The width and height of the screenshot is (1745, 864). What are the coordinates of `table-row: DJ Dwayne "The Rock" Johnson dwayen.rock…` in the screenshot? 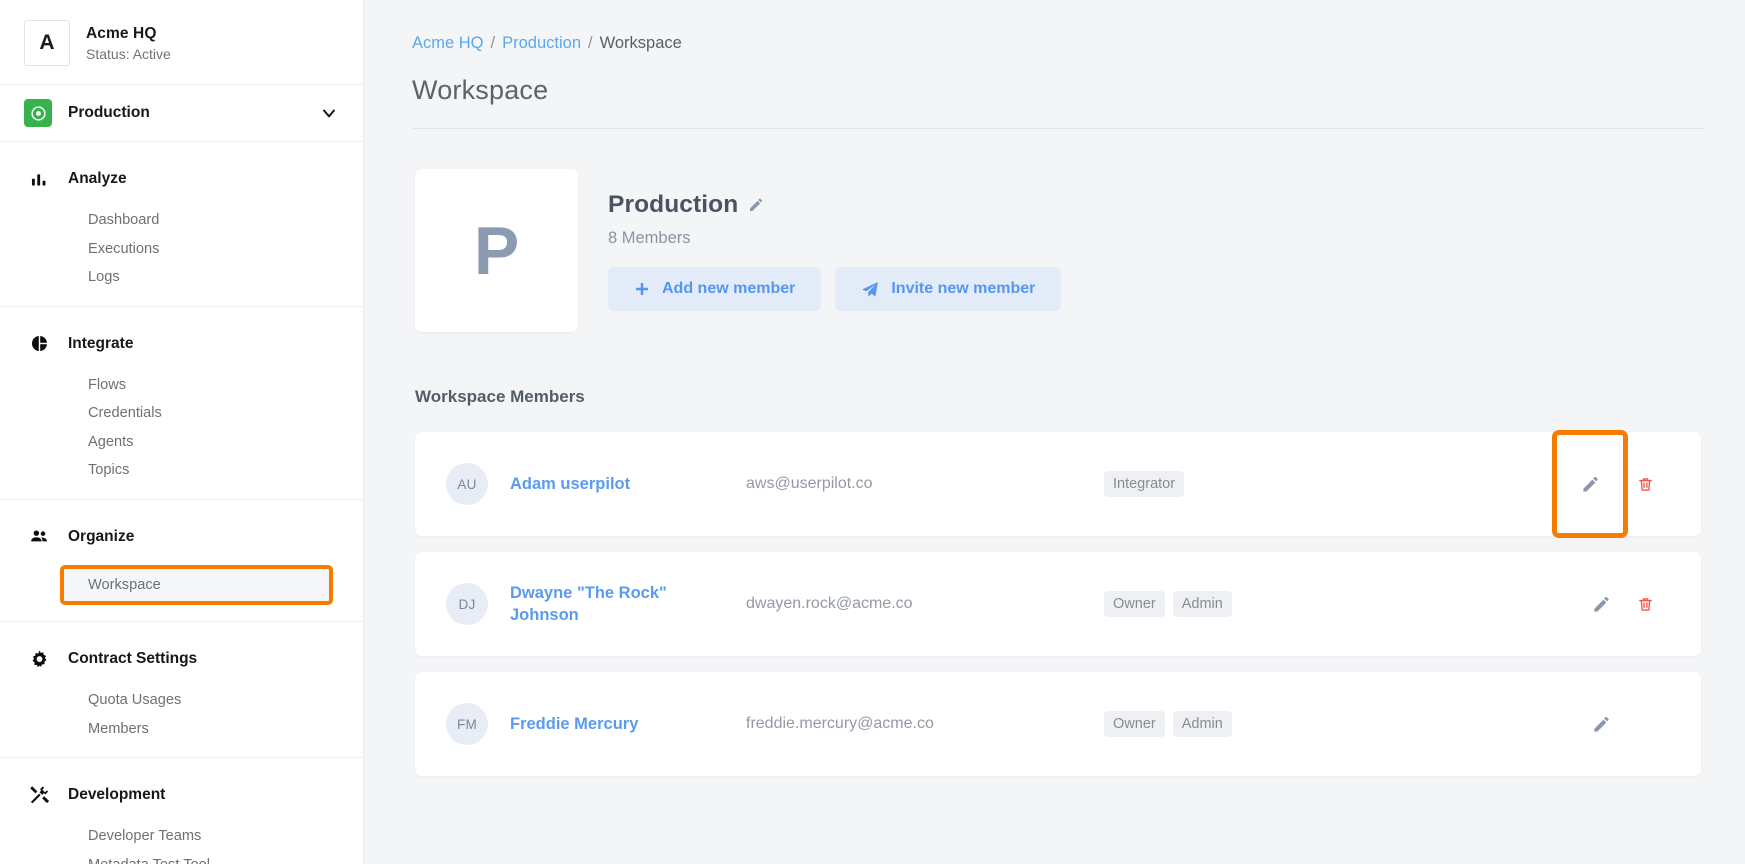 It's located at (1058, 604).